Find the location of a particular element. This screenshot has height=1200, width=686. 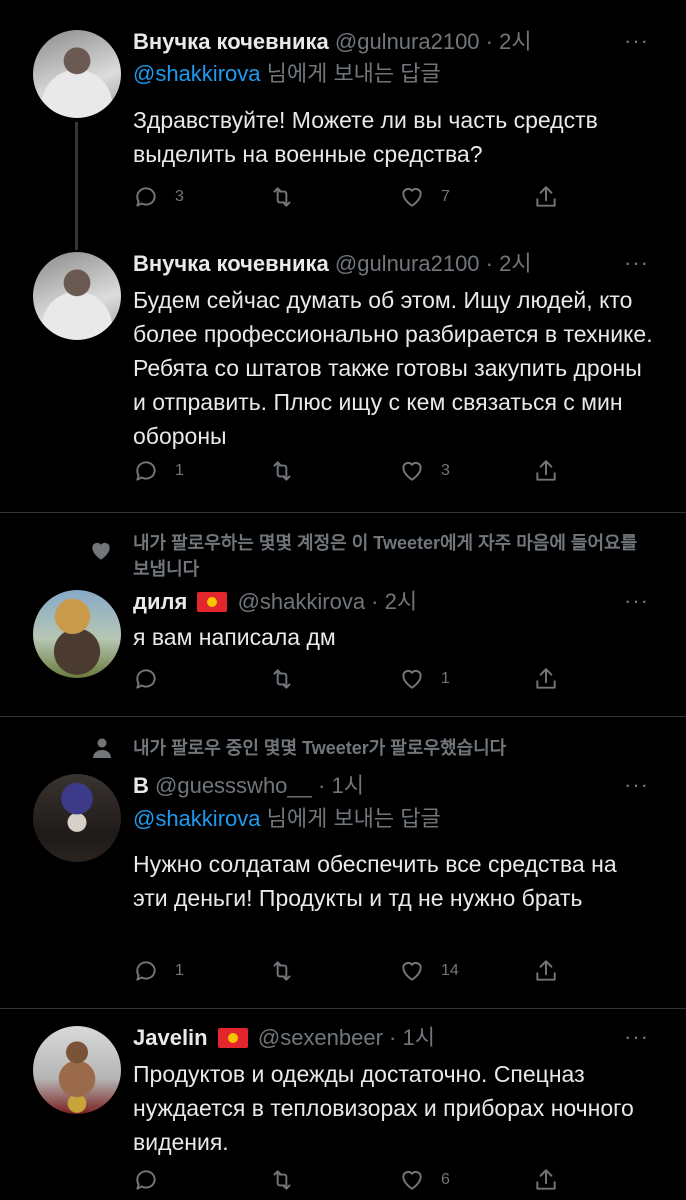

like-count: 7 is located at coordinates (445, 196).